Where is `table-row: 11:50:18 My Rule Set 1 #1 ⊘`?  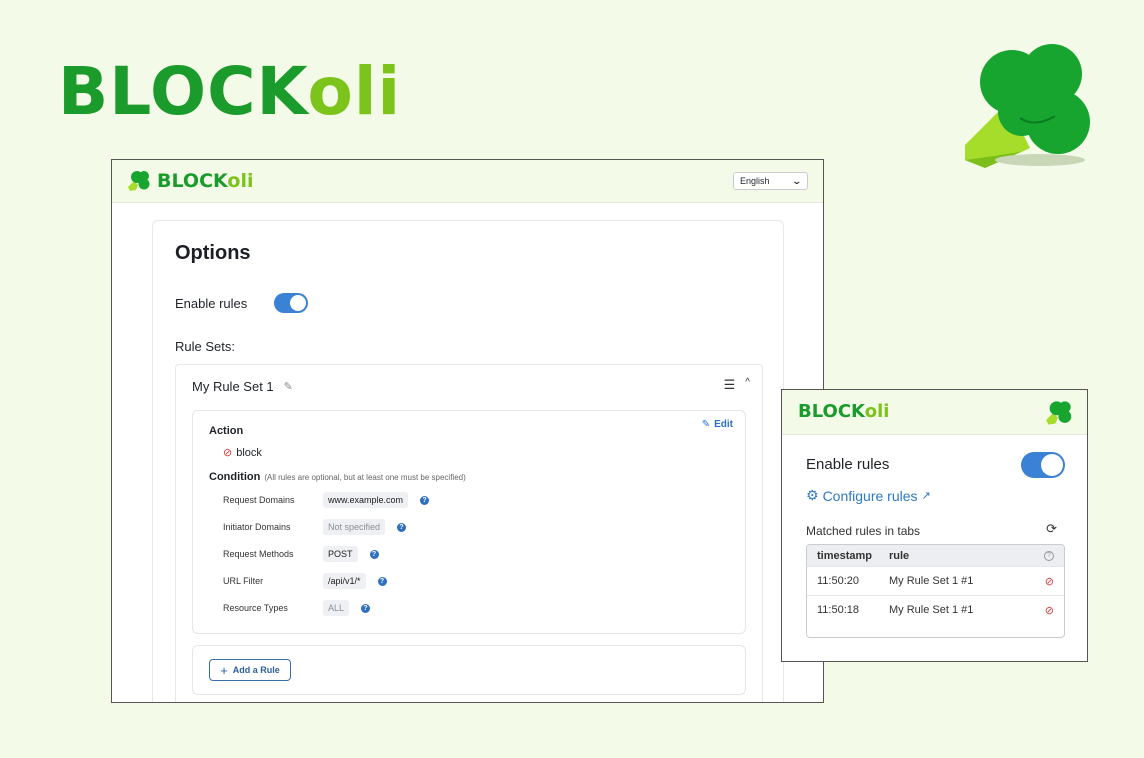
table-row: 11:50:18 My Rule Set 1 #1 ⊘ is located at coordinates (935, 609).